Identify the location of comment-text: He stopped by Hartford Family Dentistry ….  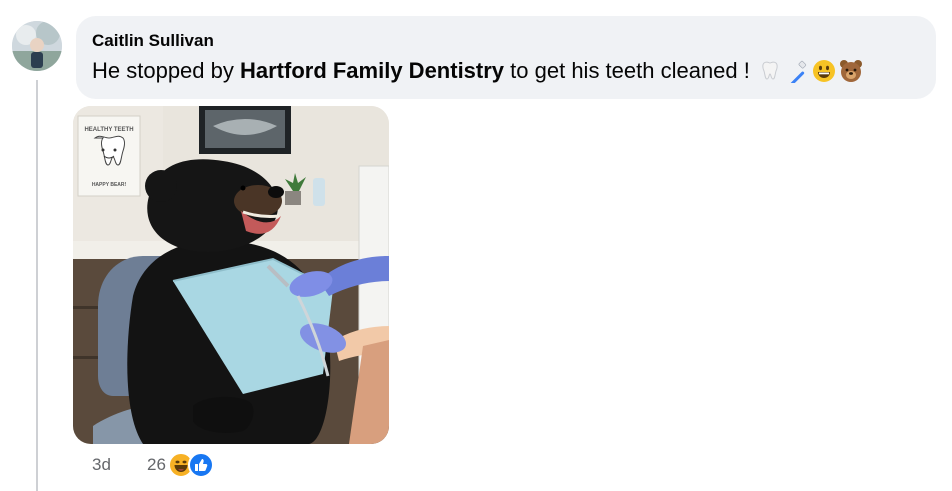
(506, 71).